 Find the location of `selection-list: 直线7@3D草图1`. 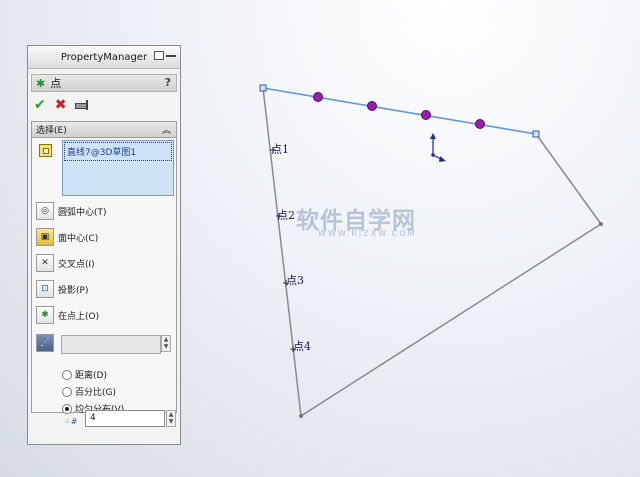

selection-list: 直线7@3D草图1 is located at coordinates (118, 168).